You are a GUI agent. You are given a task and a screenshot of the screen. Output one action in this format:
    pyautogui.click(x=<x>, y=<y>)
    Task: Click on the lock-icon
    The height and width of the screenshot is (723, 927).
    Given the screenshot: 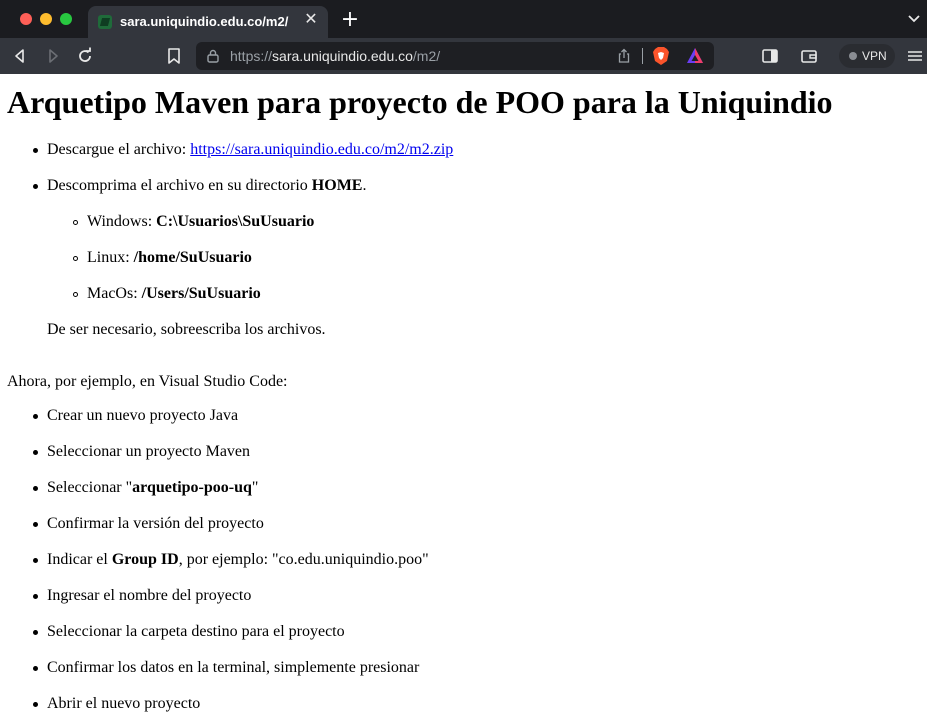 What is the action you would take?
    pyautogui.click(x=213, y=56)
    